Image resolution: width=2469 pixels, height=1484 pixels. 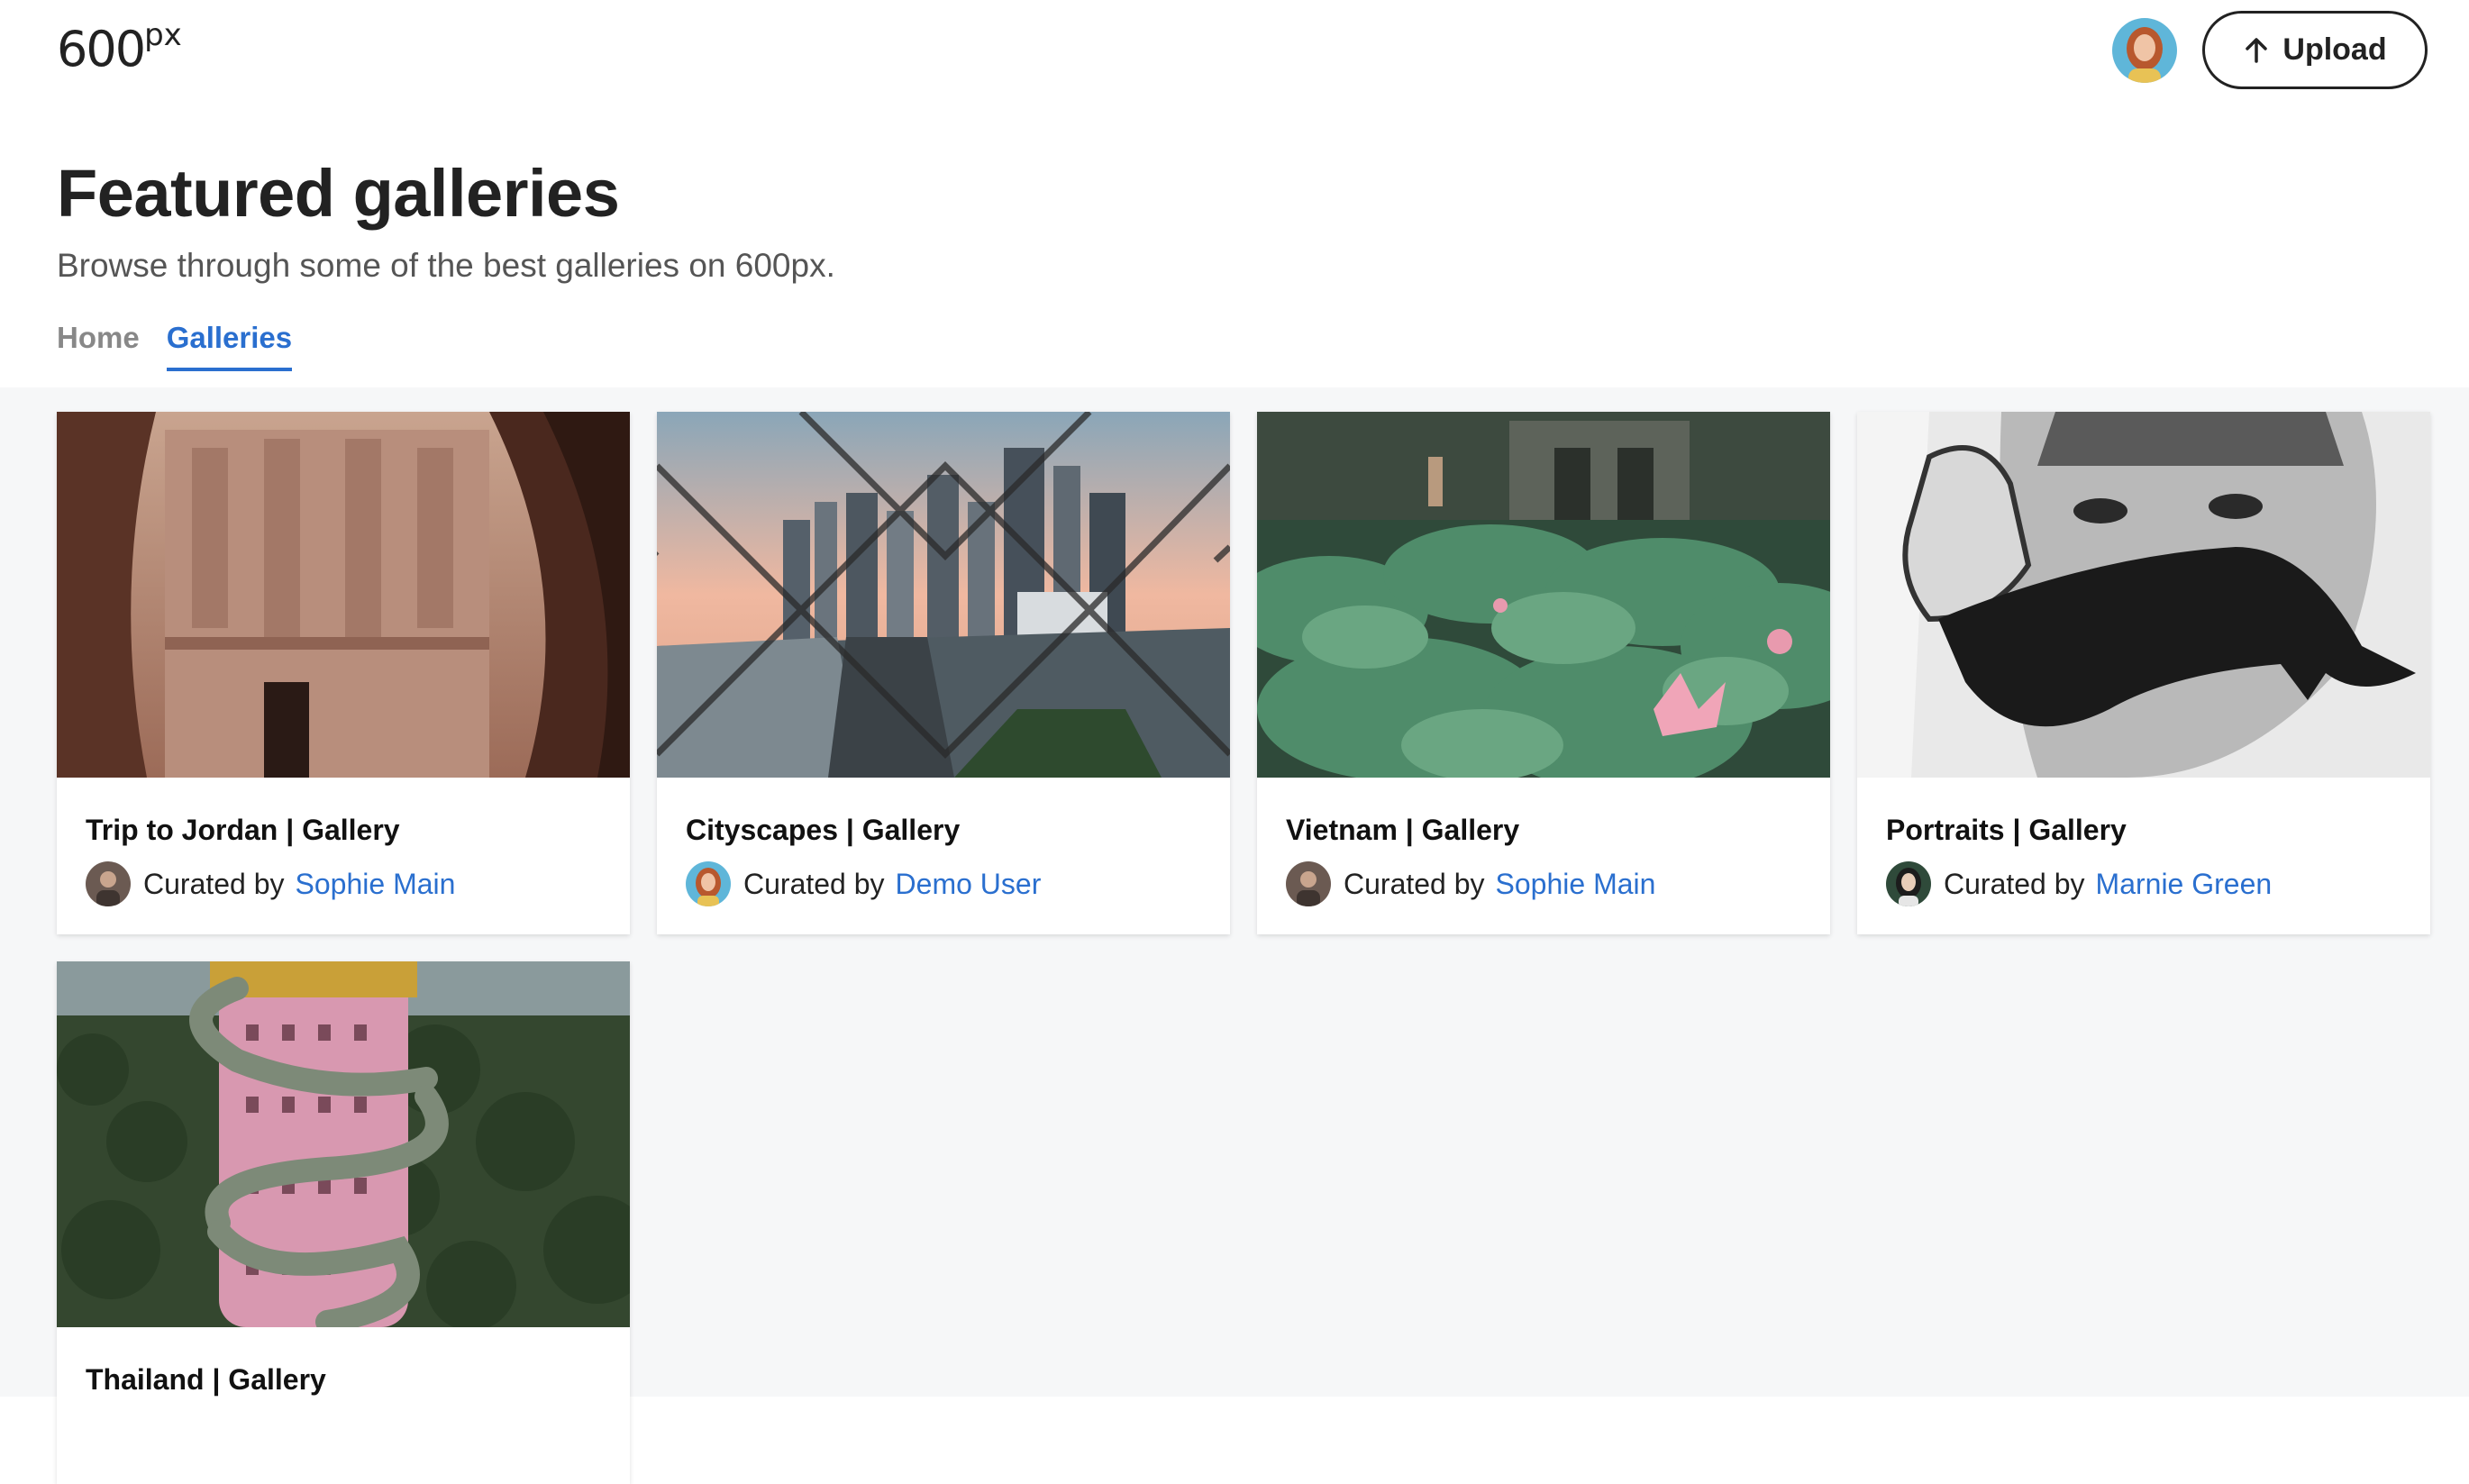 I want to click on logo: 600px, so click(x=120, y=47).